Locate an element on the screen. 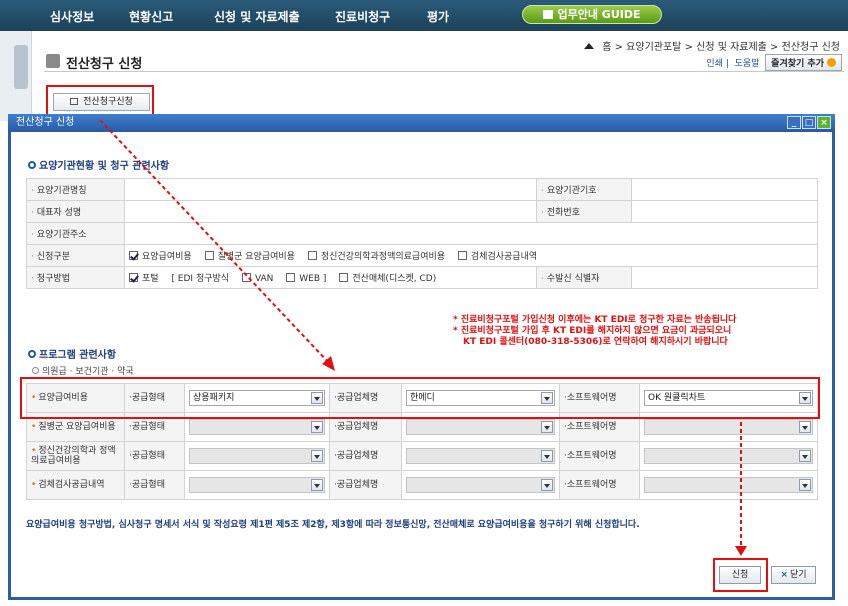 Image resolution: width=848 pixels, height=606 pixels. apply-option-specimen: 검체검사공급내역 is located at coordinates (497, 256).